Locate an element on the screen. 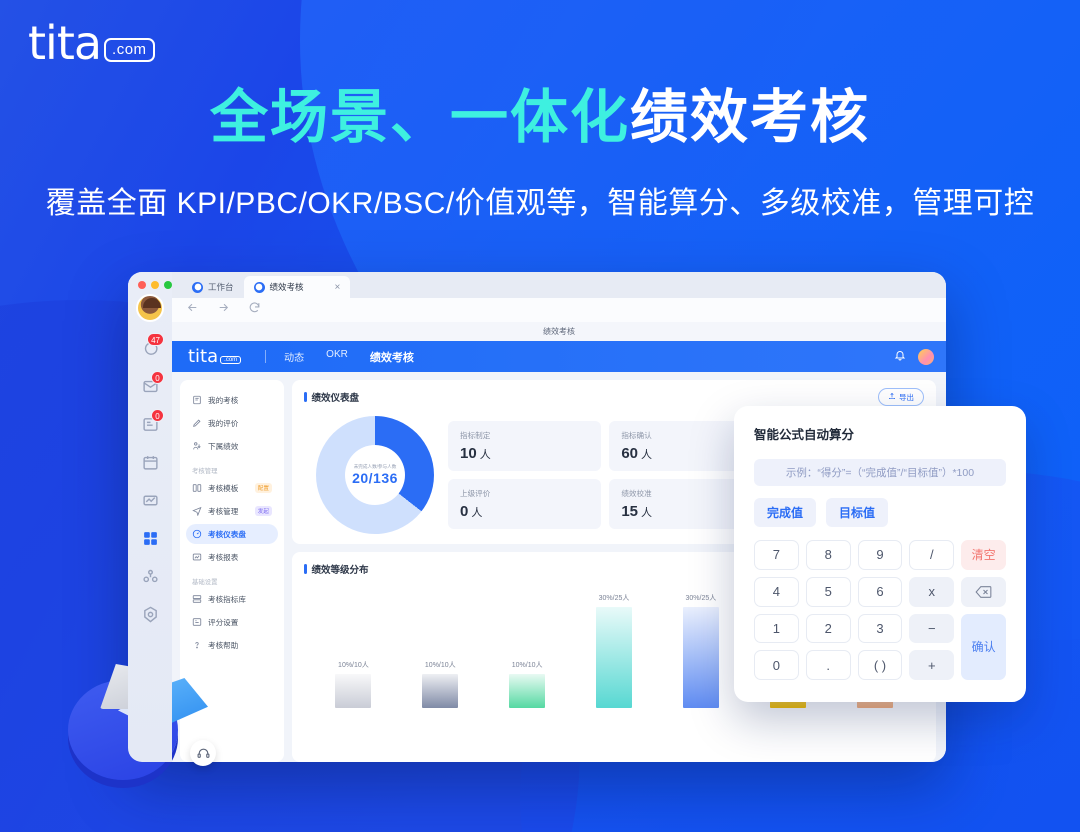 The image size is (1080, 832). app-logo: tita .com is located at coordinates (215, 356).